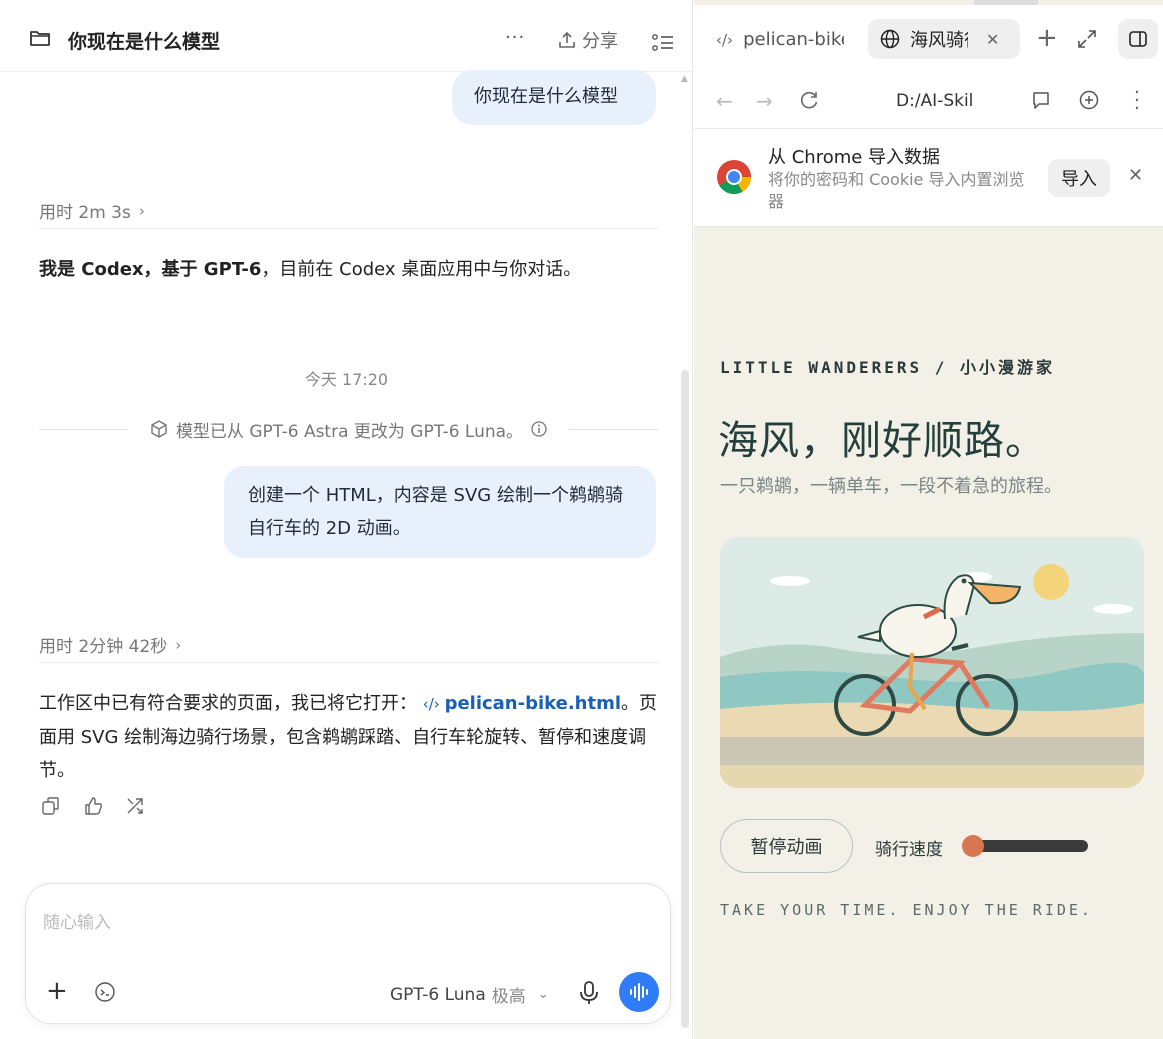 The height and width of the screenshot is (1039, 1163). Describe the element at coordinates (438, 994) in the screenshot. I see `model-name: GPT-6 Luna` at that location.